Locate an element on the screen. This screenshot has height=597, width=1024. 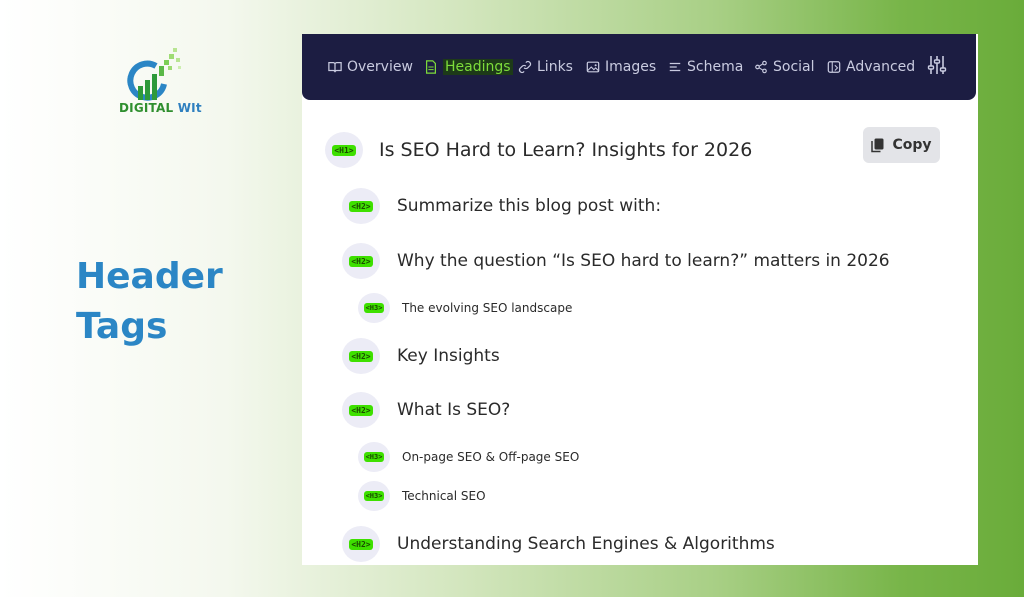
heading-text: Is SEO Hard to Learn? Insights for 2026 is located at coordinates (566, 150).